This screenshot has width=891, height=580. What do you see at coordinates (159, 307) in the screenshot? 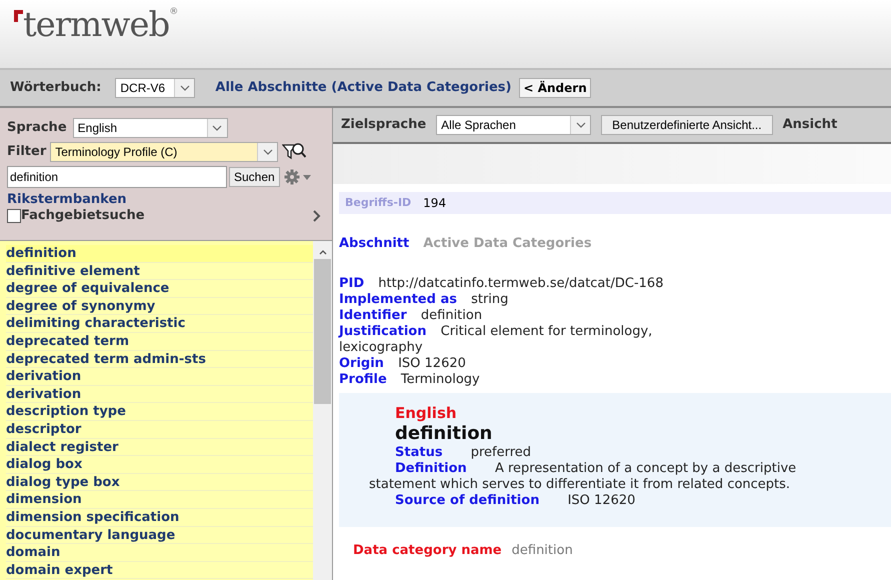
I see `term-list-item: degree of synonymy` at bounding box center [159, 307].